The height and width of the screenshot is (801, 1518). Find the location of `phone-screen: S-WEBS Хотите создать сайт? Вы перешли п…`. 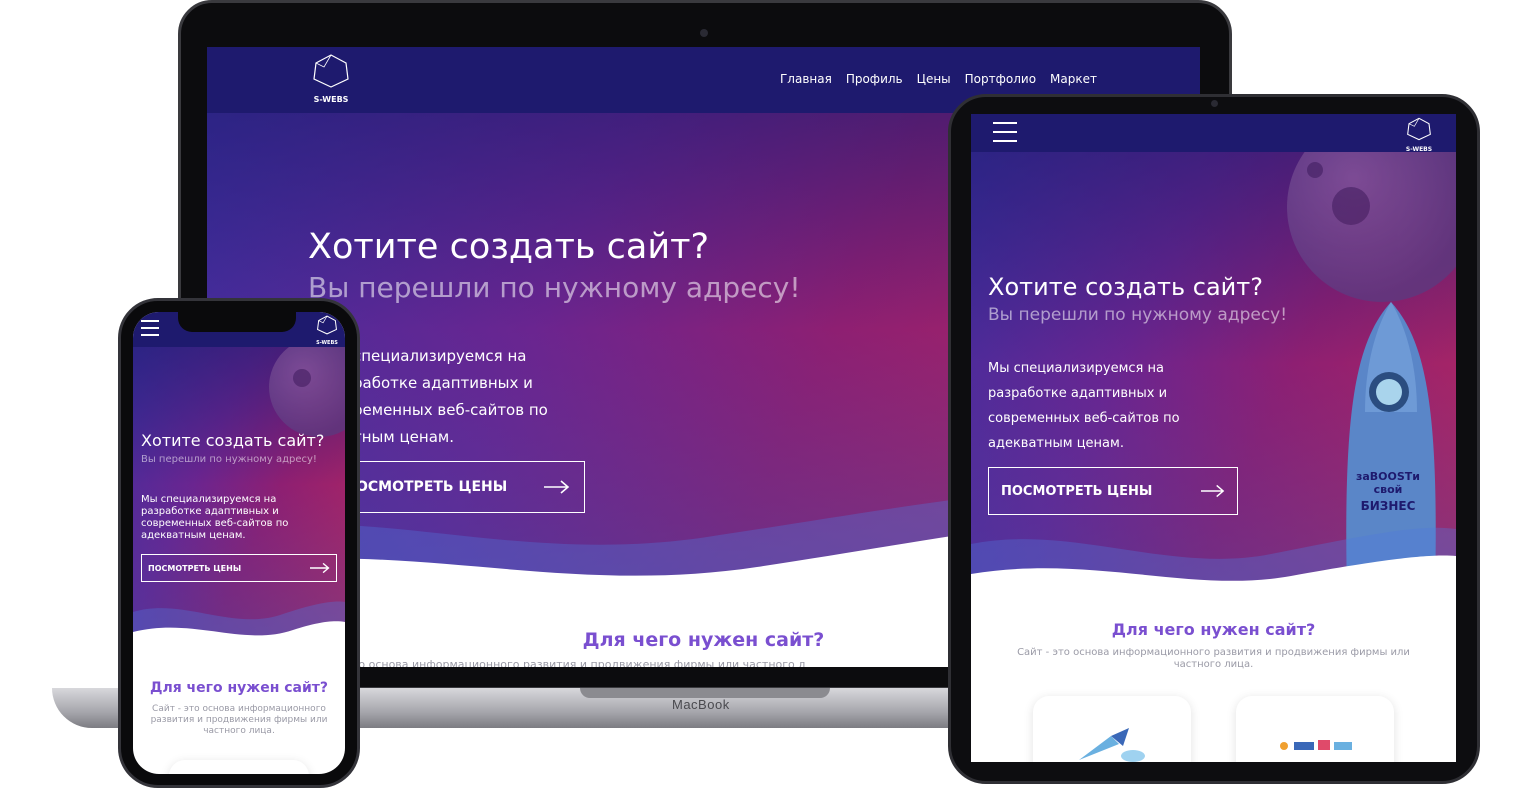

phone-screen: S-WEBS Хотите создать сайт? Вы перешли п… is located at coordinates (239, 543).